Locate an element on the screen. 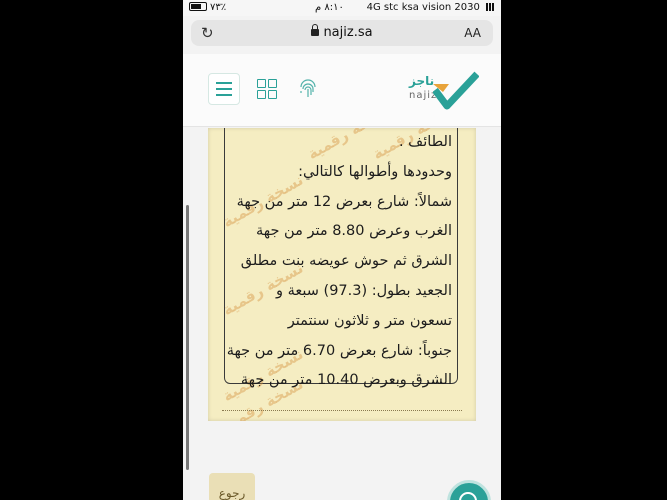  fingerprint-icon is located at coordinates (308, 89).